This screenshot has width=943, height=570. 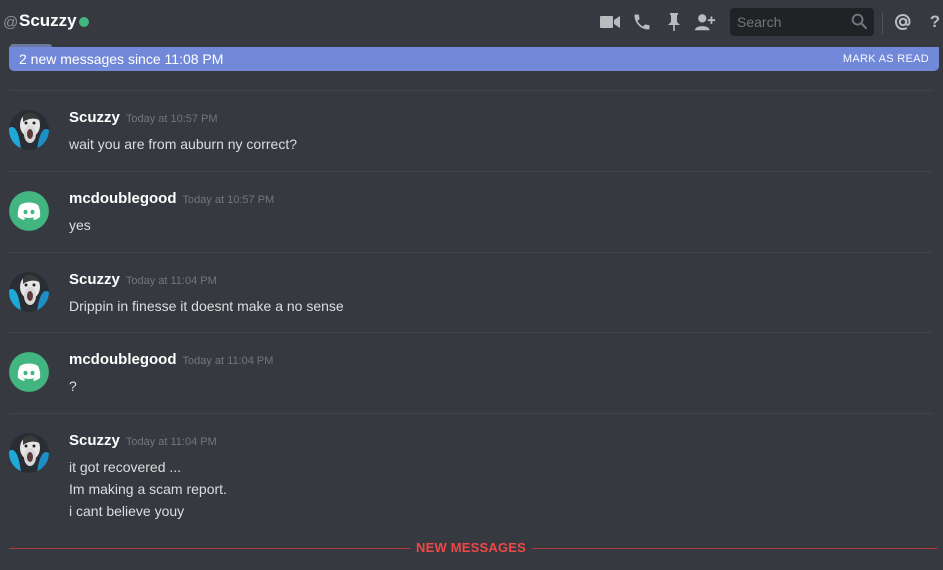 What do you see at coordinates (471, 547) in the screenshot?
I see `new-messages-label: NEW MESSAGES` at bounding box center [471, 547].